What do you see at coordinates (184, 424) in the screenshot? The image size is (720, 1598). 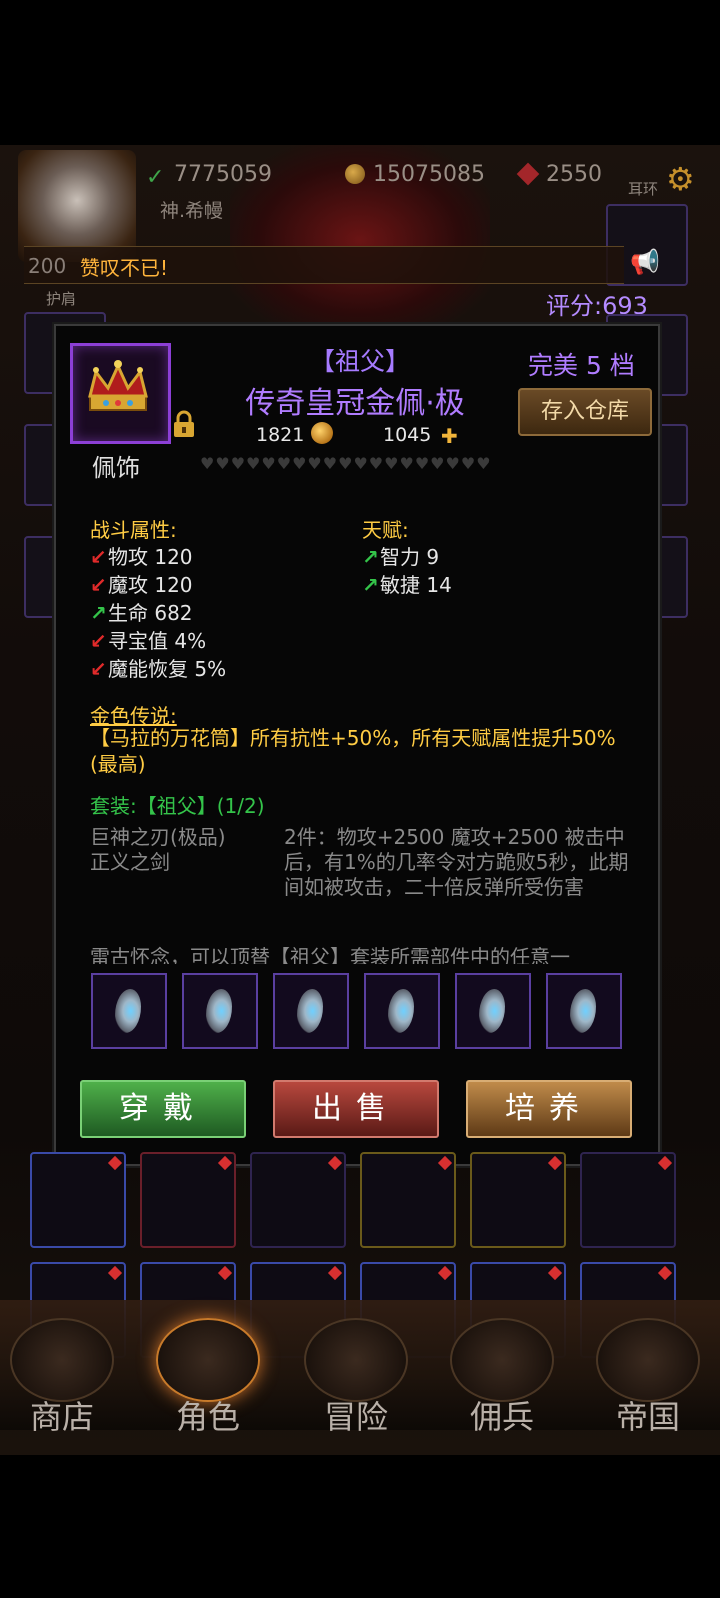 I see `lock-icon` at bounding box center [184, 424].